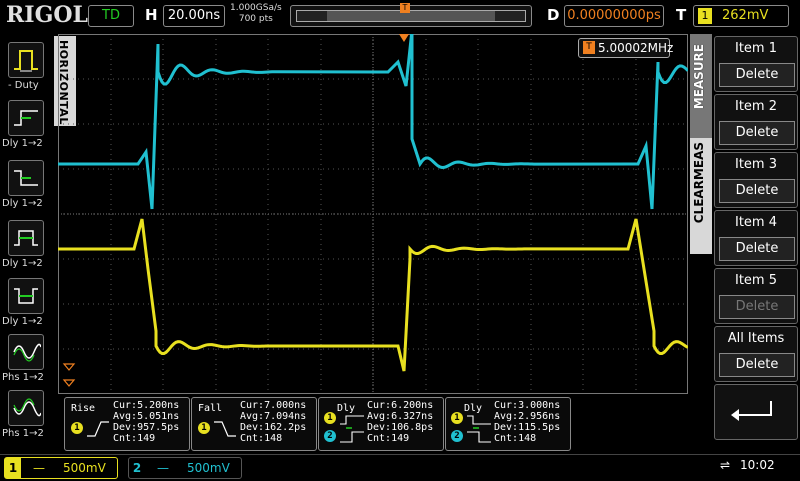  I want to click on cur-value: Cur:6.200ns, so click(400, 405).